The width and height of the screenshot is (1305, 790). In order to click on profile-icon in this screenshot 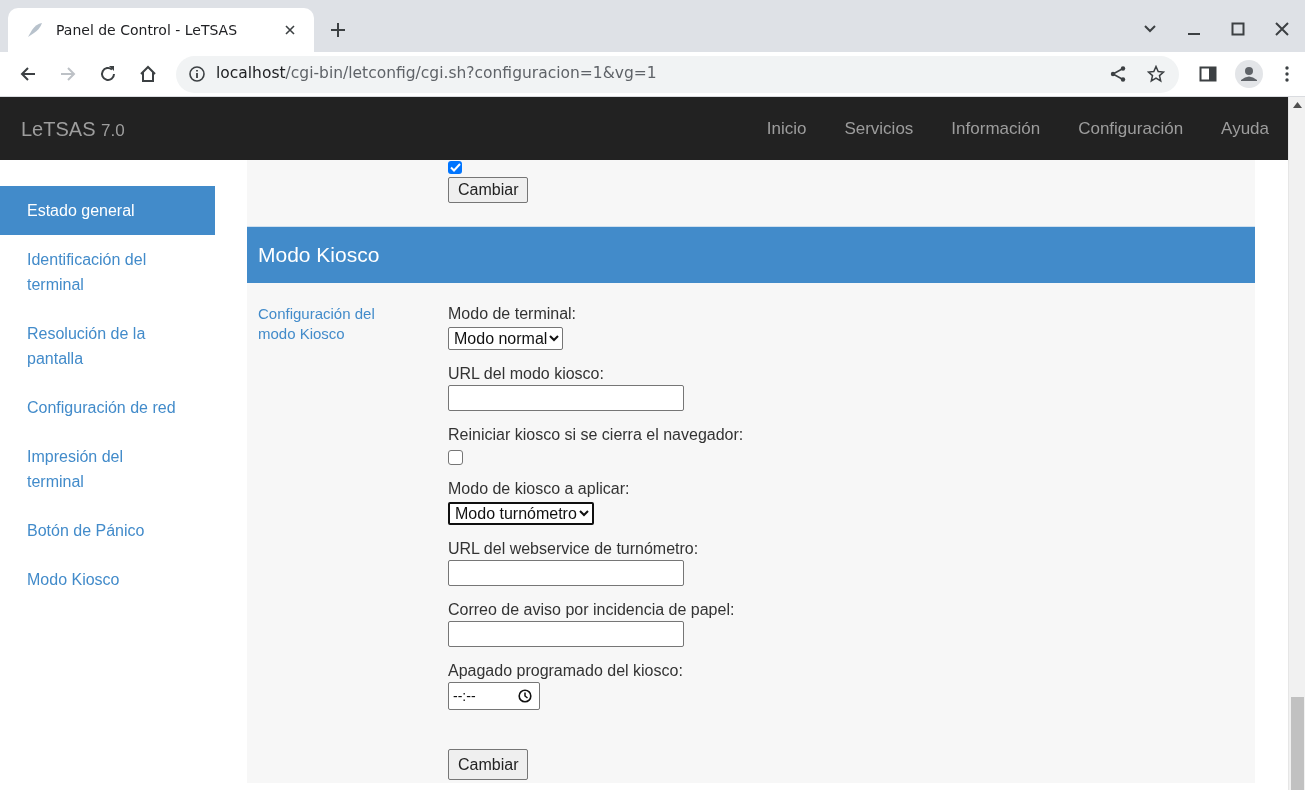, I will do `click(1249, 74)`.